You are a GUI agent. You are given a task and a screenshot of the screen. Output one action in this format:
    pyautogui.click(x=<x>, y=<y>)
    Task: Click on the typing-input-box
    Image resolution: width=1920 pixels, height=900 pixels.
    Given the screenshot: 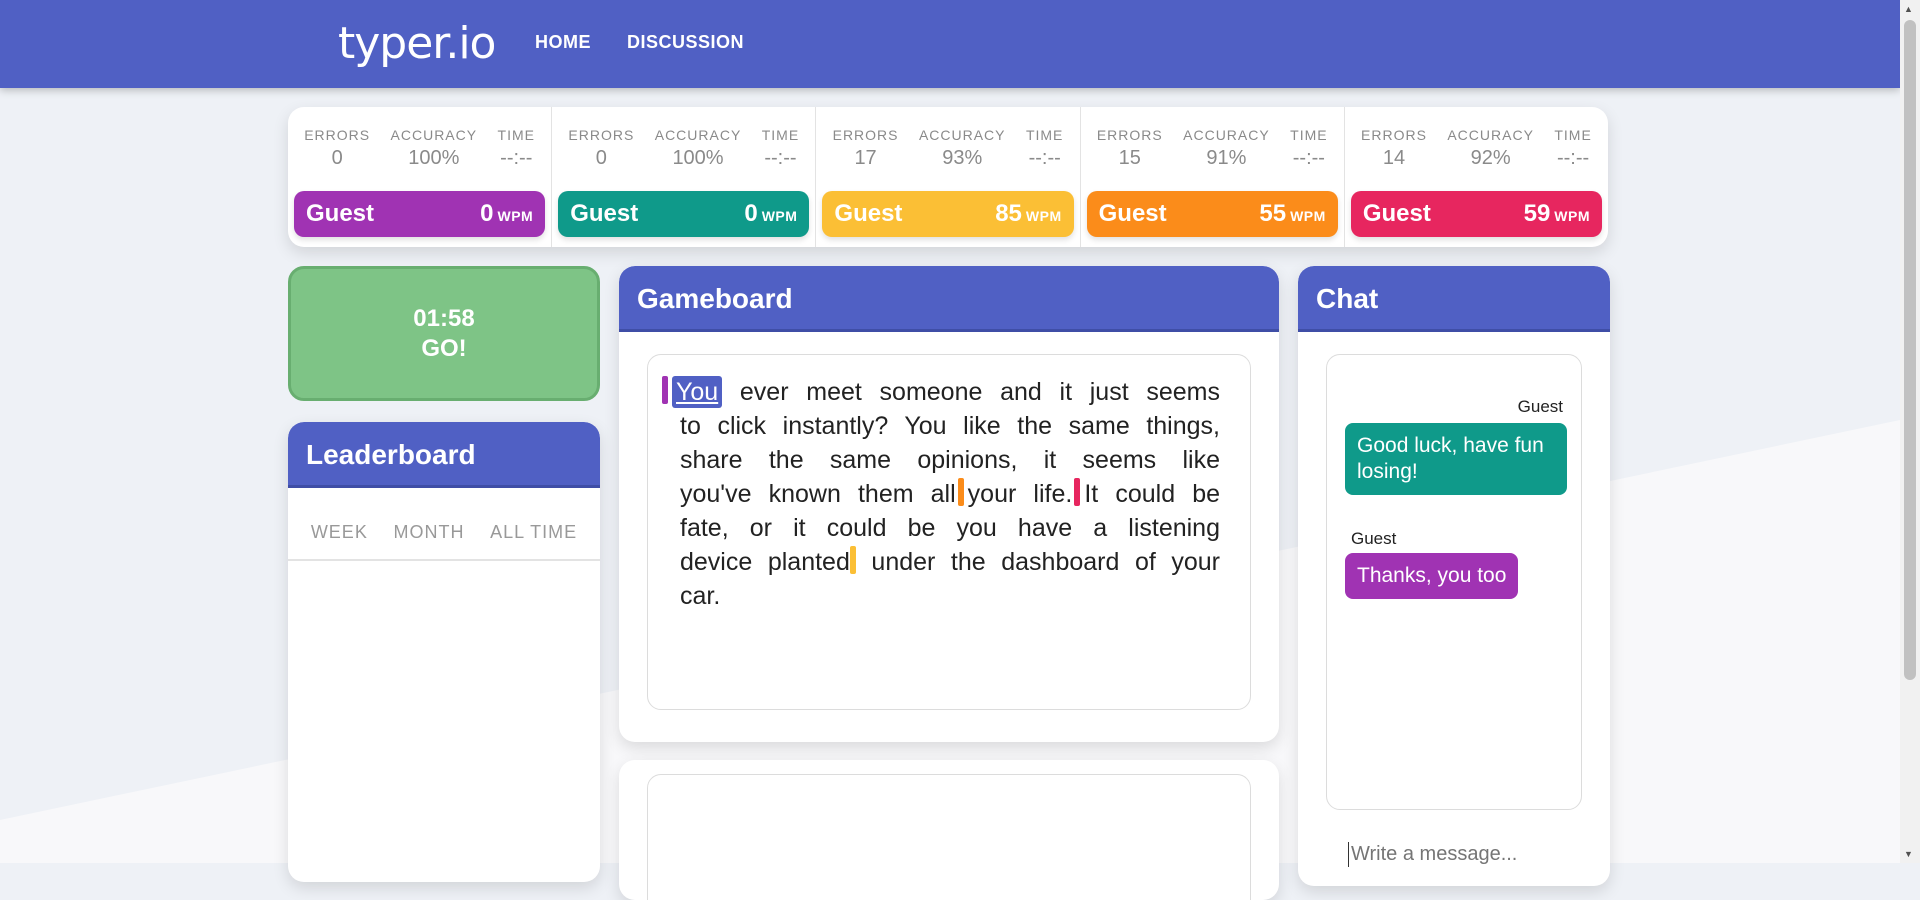 What is the action you would take?
    pyautogui.click(x=949, y=837)
    